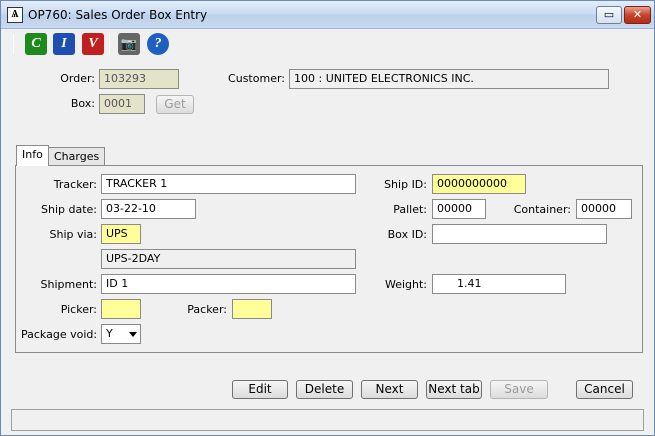 The height and width of the screenshot is (436, 655). Describe the element at coordinates (118, 15) in the screenshot. I see `window-title: OP760: Sales Order Box Entry` at that location.